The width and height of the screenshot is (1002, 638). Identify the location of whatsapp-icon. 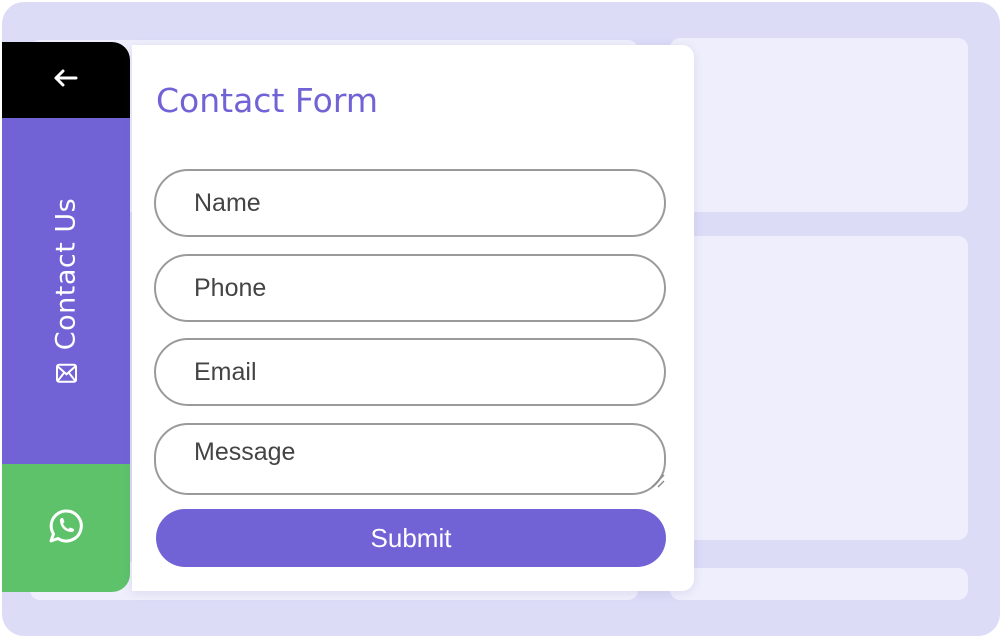
(66, 528).